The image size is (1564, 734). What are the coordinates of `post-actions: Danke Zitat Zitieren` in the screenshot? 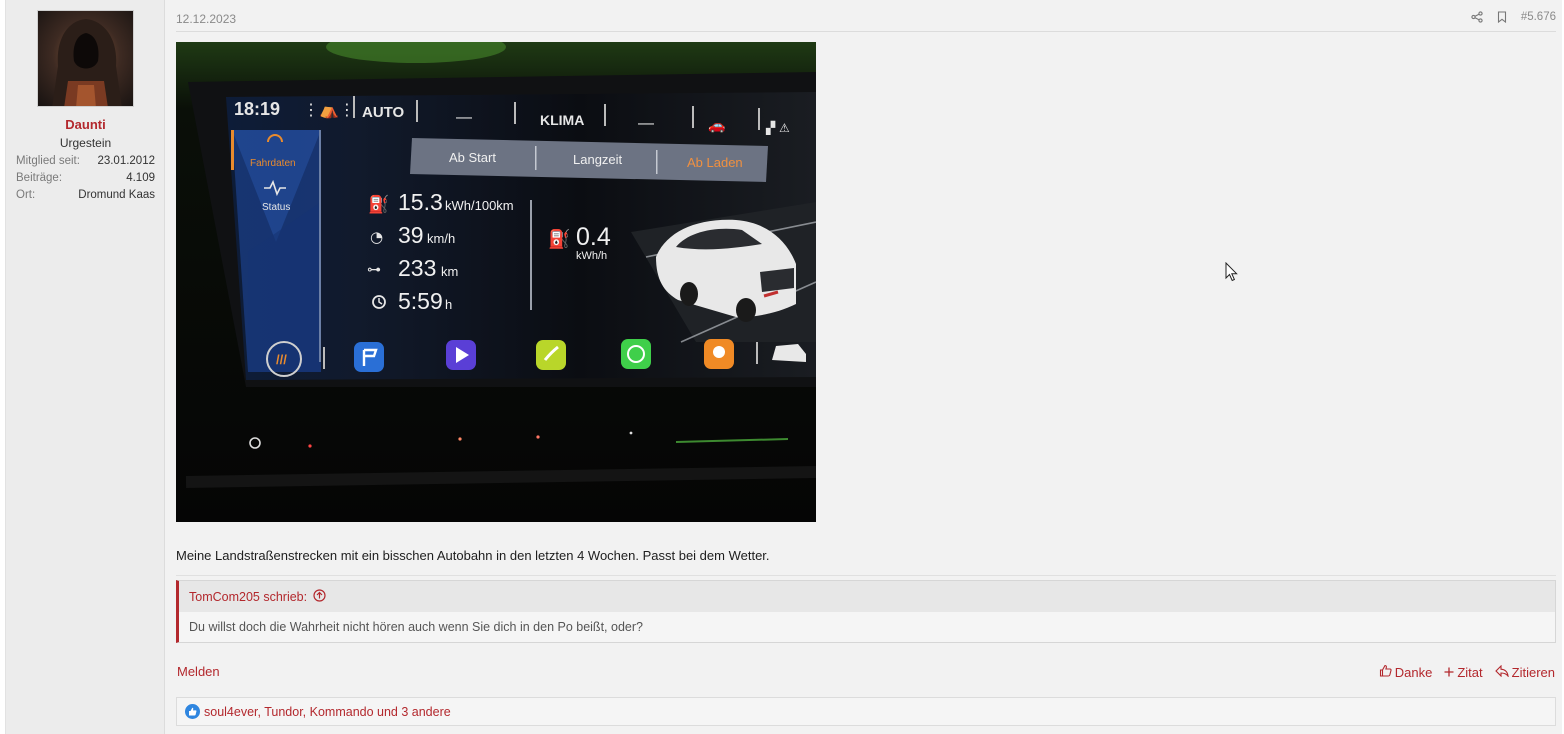 It's located at (1467, 672).